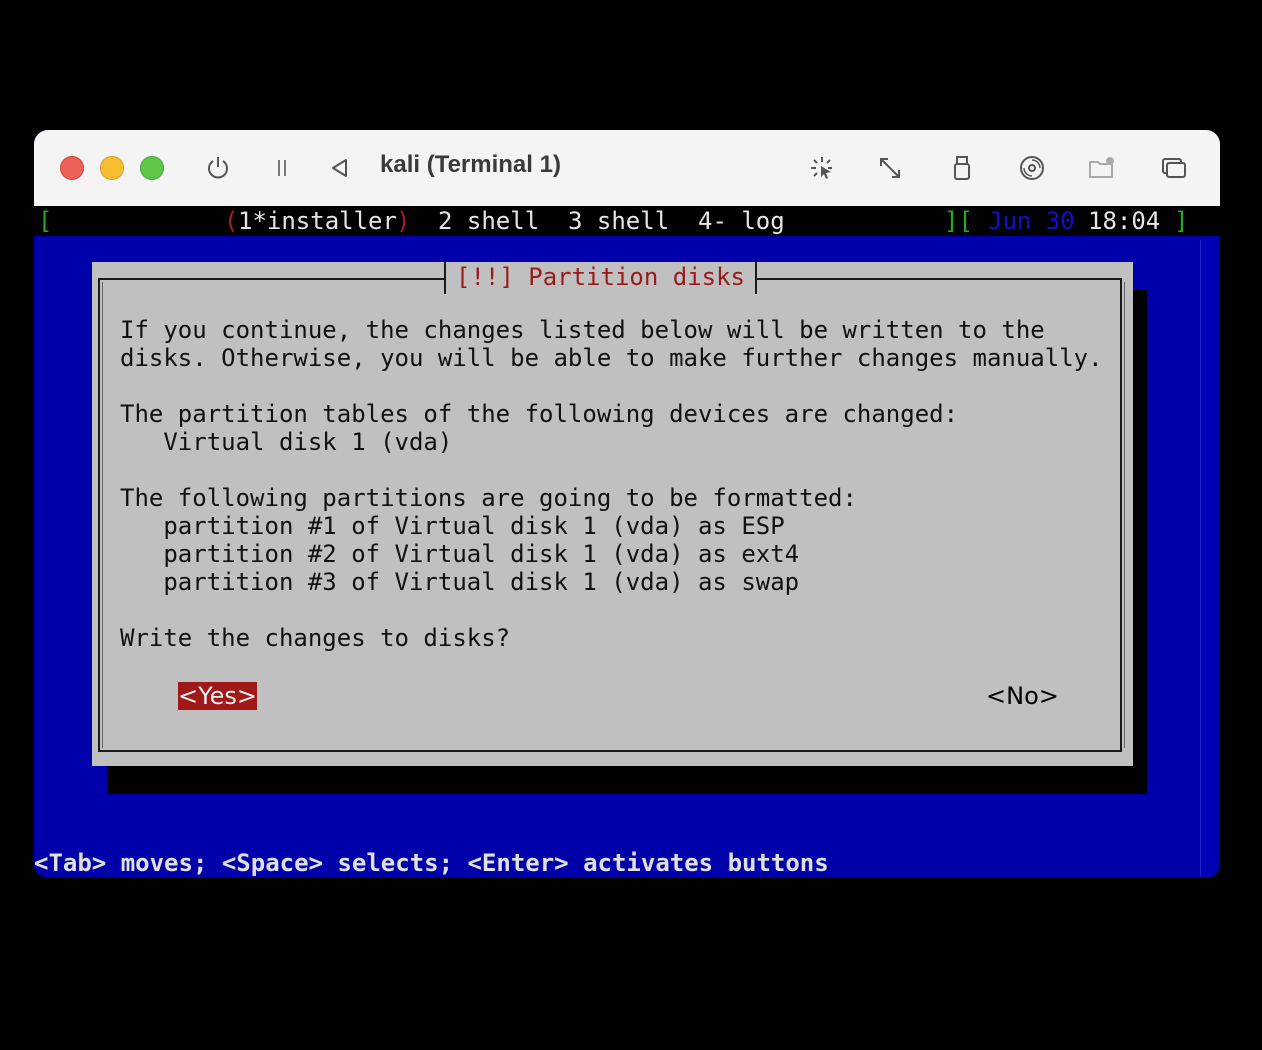 The width and height of the screenshot is (1262, 1050). What do you see at coordinates (962, 168) in the screenshot?
I see `usb-icon` at bounding box center [962, 168].